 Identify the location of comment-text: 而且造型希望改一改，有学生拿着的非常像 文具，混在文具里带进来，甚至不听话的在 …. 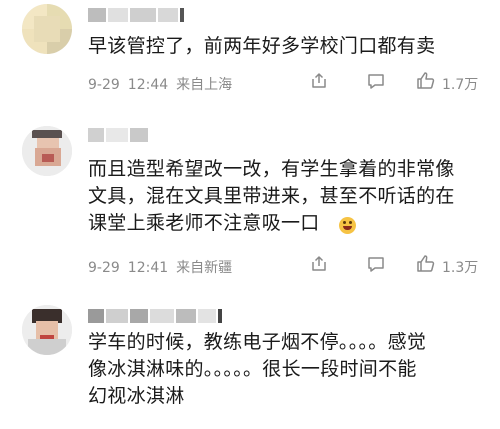
(271, 196).